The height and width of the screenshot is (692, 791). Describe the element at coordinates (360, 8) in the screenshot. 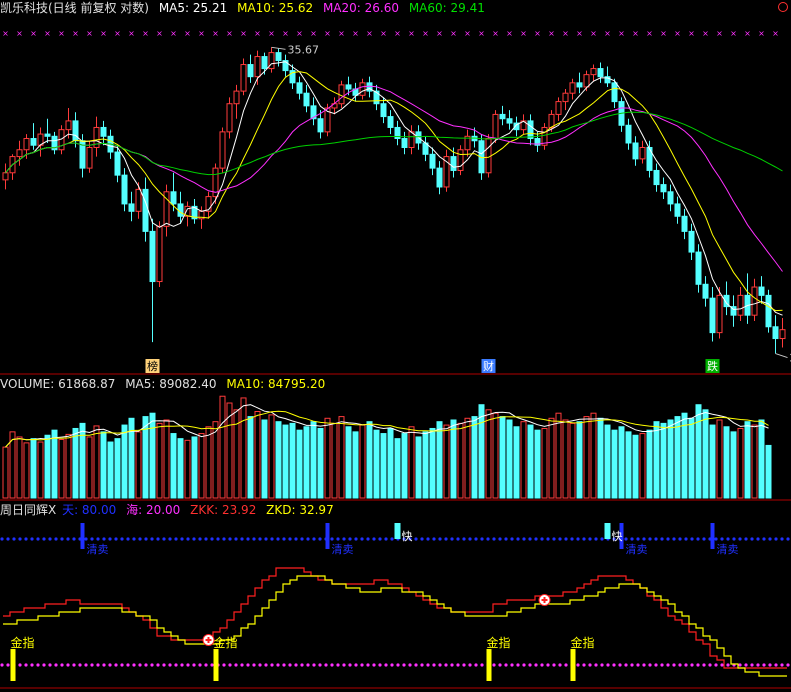

I see `ma20-readout: MA20: 26.60` at that location.